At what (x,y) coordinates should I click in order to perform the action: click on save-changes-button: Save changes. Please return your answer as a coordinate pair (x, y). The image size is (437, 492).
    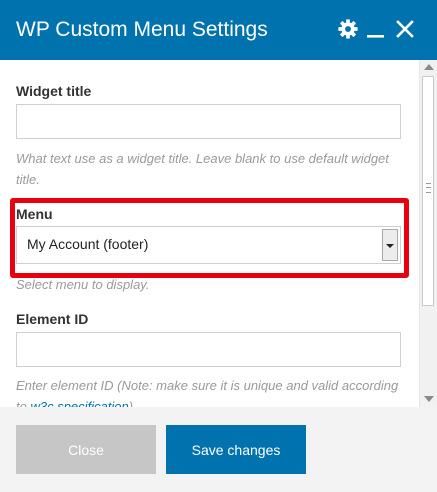
    Looking at the image, I should click on (236, 449).